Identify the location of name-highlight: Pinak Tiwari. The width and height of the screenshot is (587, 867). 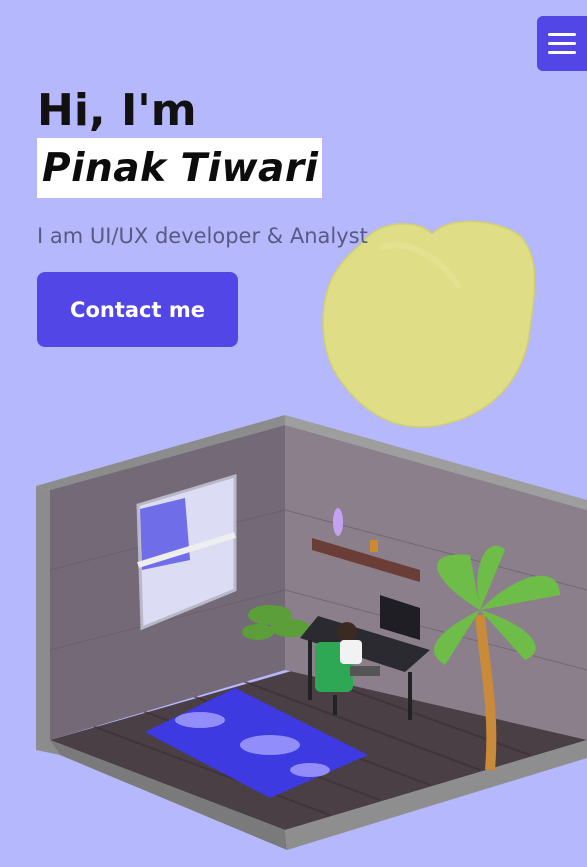
(180, 168).